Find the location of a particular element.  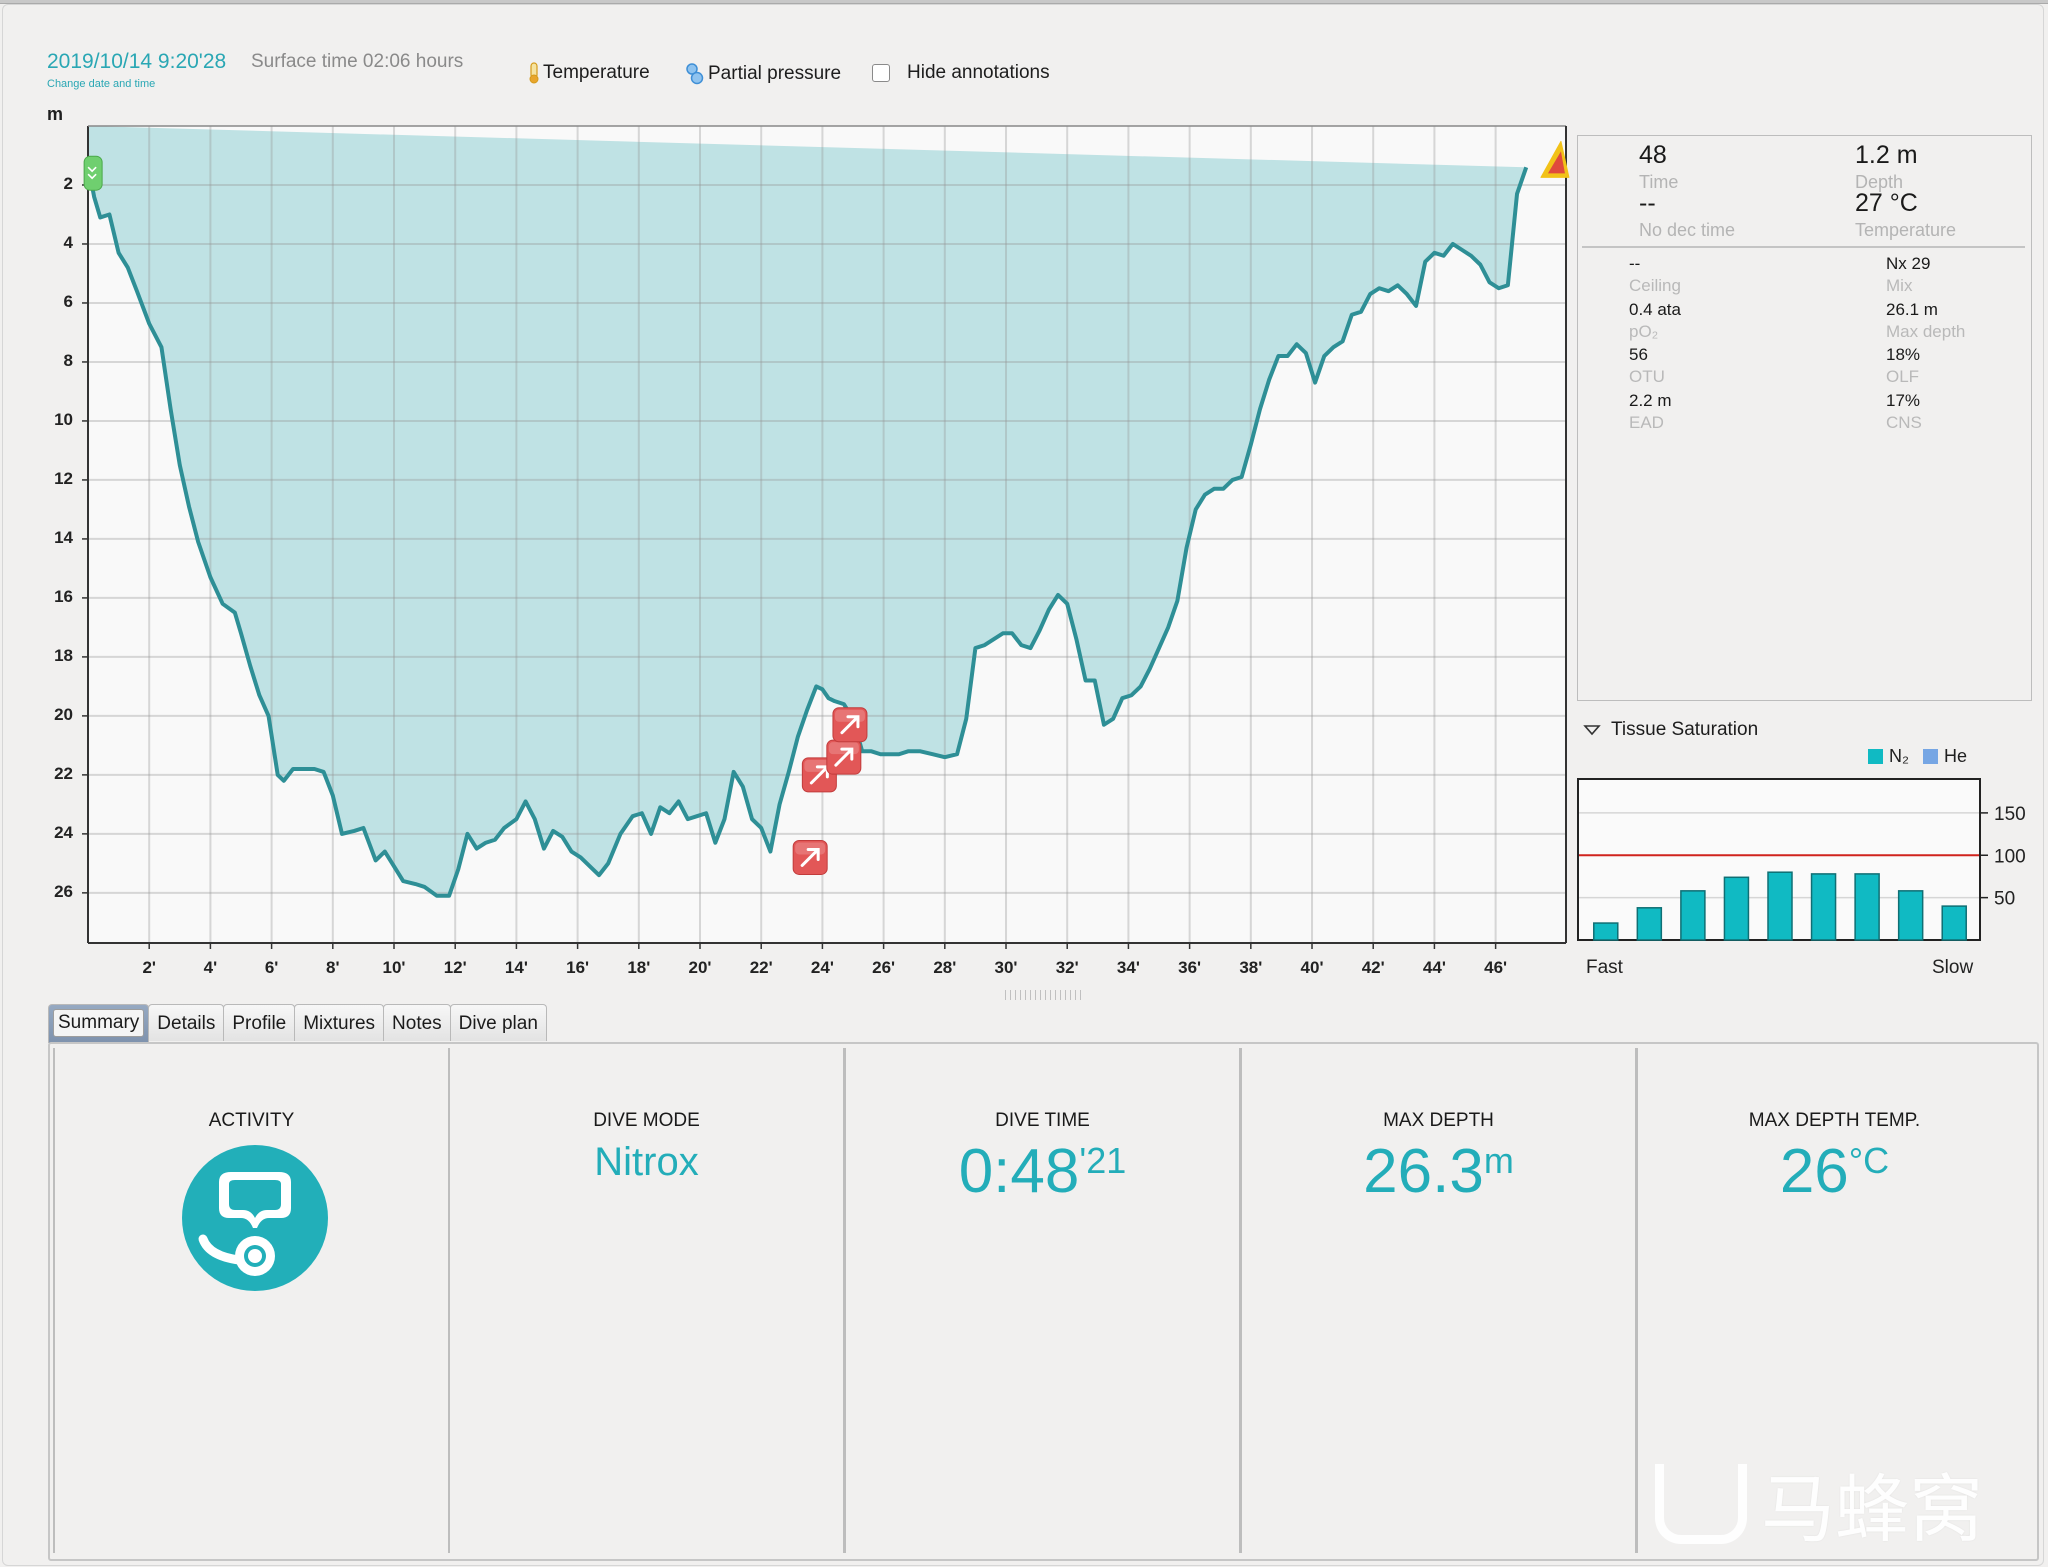

activity-card: ACTIVITY is located at coordinates (251, 1300).